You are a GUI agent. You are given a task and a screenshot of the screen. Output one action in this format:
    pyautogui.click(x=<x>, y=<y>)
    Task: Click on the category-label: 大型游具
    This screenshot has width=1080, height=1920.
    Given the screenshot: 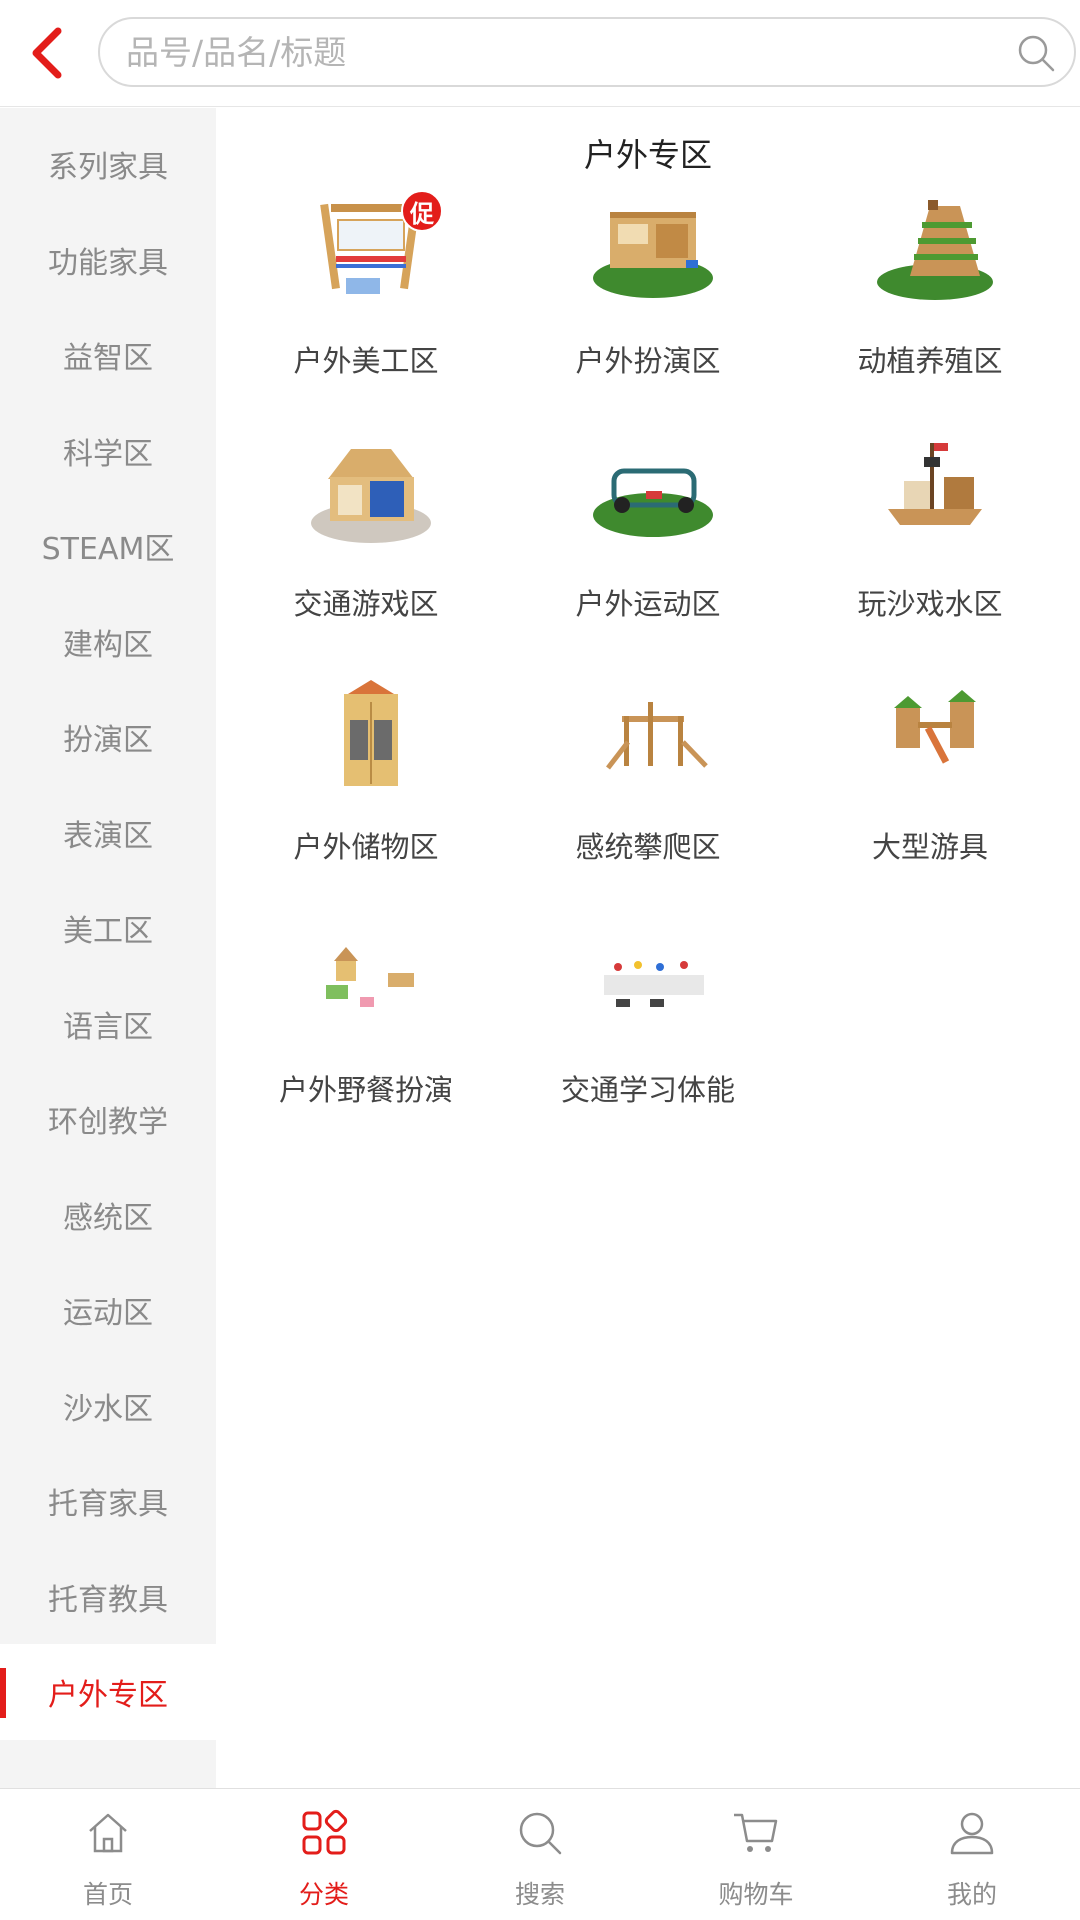 What is the action you would take?
    pyautogui.click(x=929, y=847)
    